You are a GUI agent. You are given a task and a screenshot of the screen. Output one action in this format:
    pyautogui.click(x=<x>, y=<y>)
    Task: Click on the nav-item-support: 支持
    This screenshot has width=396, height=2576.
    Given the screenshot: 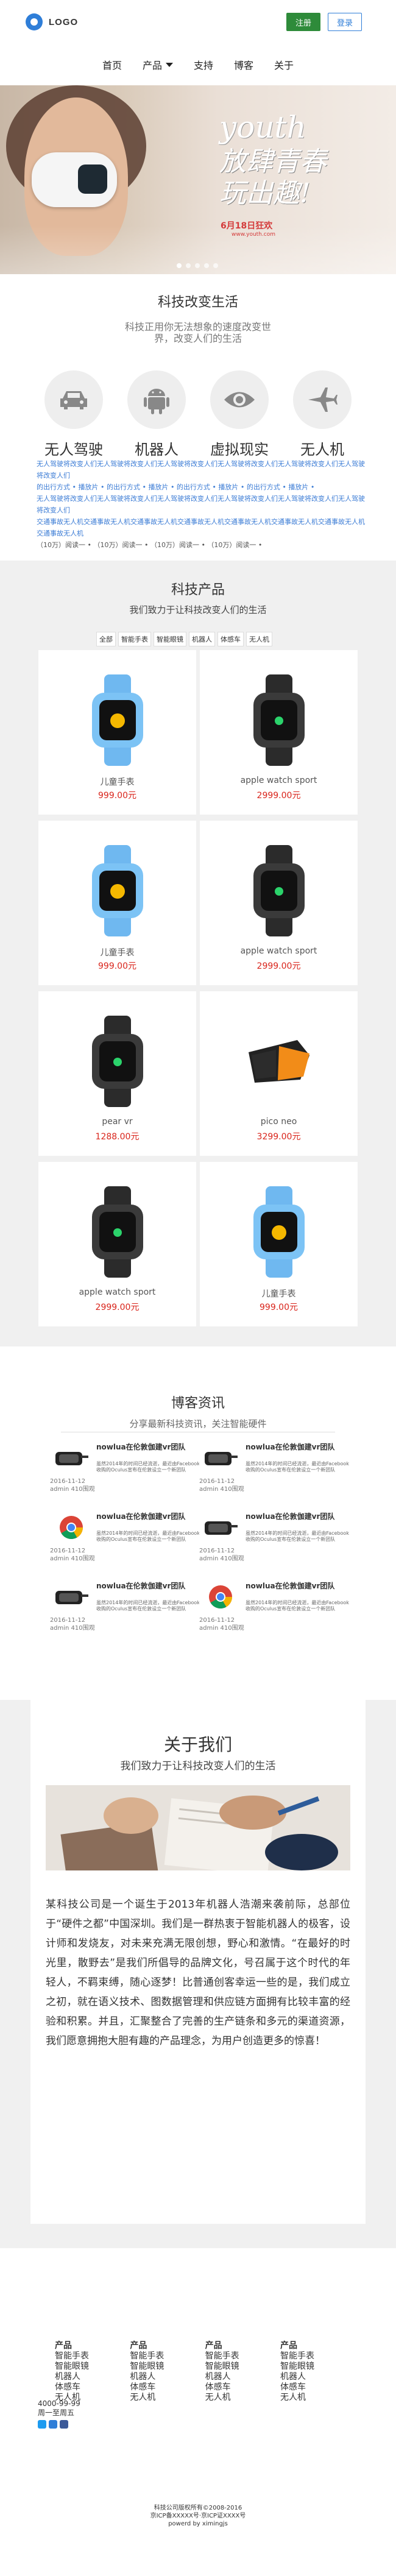 What is the action you would take?
    pyautogui.click(x=203, y=64)
    